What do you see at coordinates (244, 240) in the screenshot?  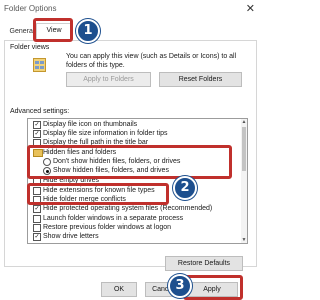 I see `scroll-down-icon: ▼` at bounding box center [244, 240].